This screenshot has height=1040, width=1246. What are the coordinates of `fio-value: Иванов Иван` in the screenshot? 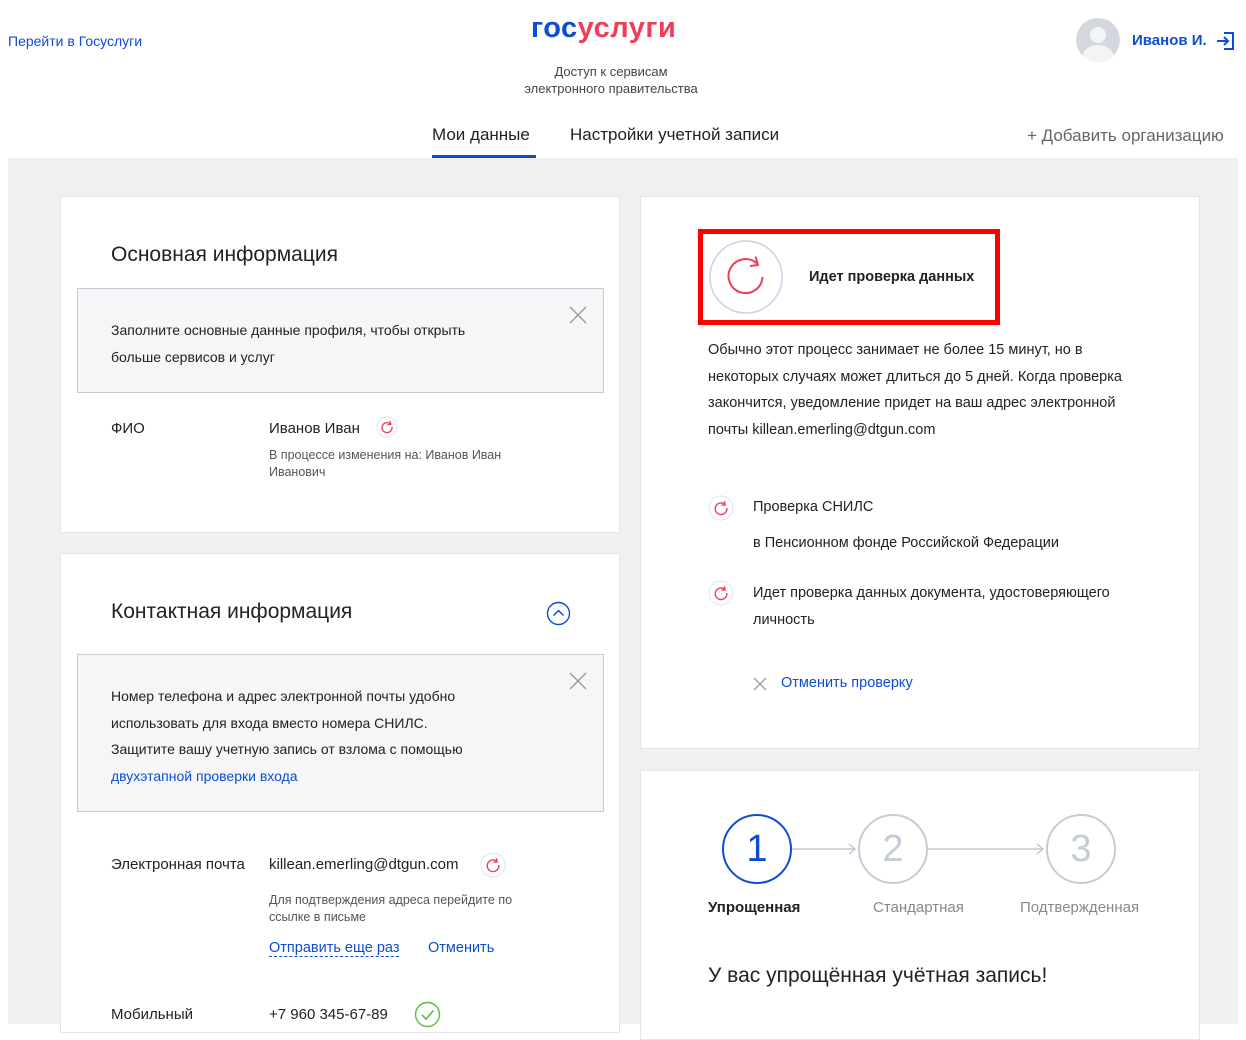 It's located at (314, 428).